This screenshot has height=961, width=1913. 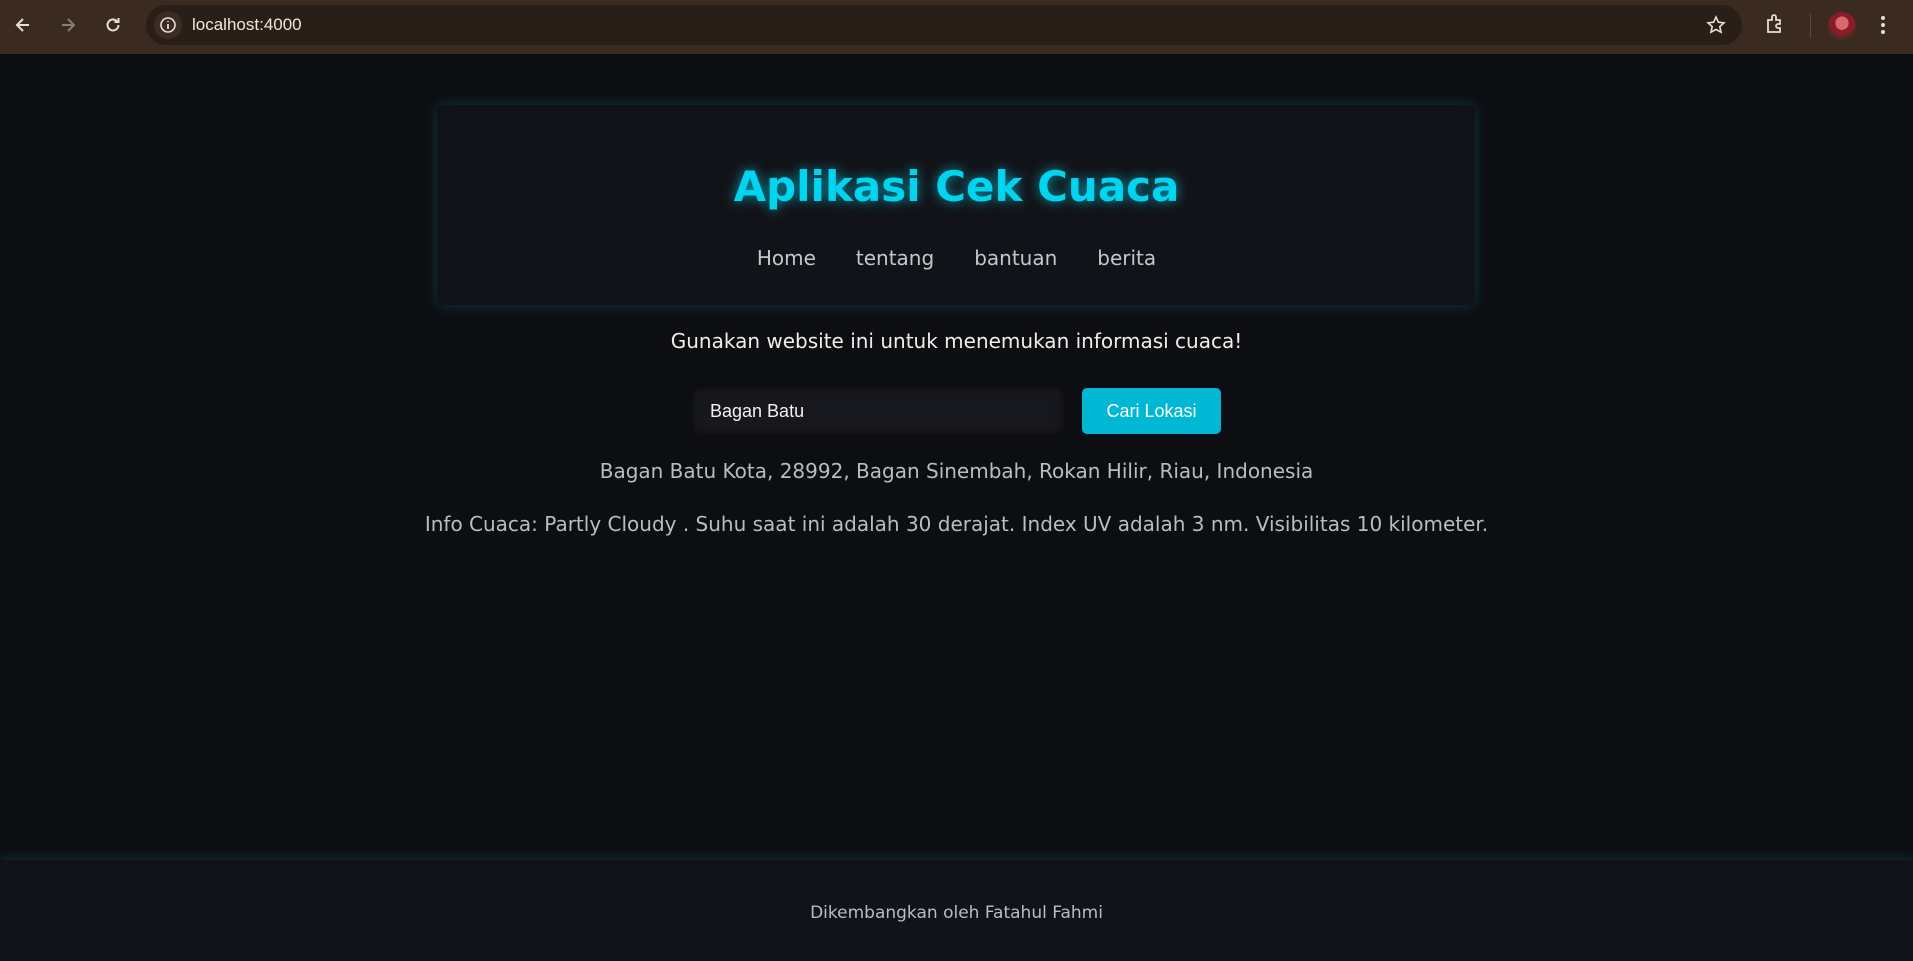 What do you see at coordinates (1716, 27) in the screenshot?
I see `bookmark-star-icon` at bounding box center [1716, 27].